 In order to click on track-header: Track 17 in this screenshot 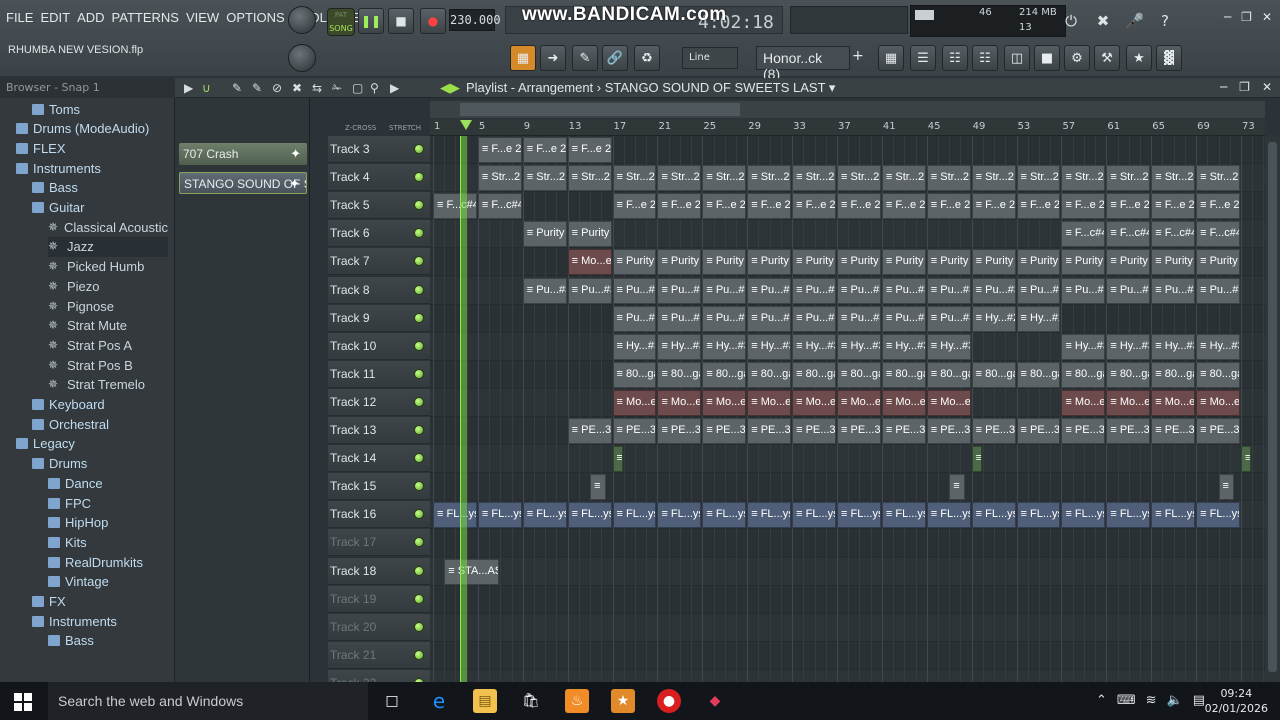, I will do `click(379, 543)`.